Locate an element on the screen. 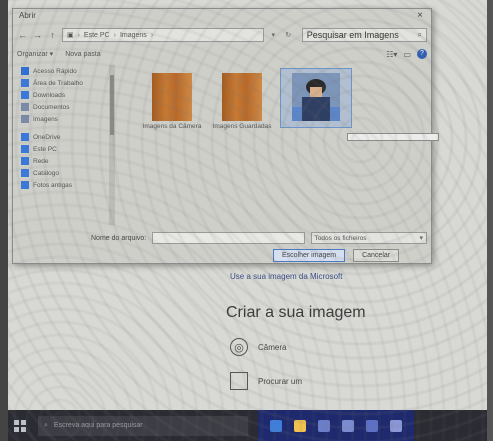 The image size is (493, 441). file-item-camera-roll: Imagens da Câmera is located at coordinates (172, 102).